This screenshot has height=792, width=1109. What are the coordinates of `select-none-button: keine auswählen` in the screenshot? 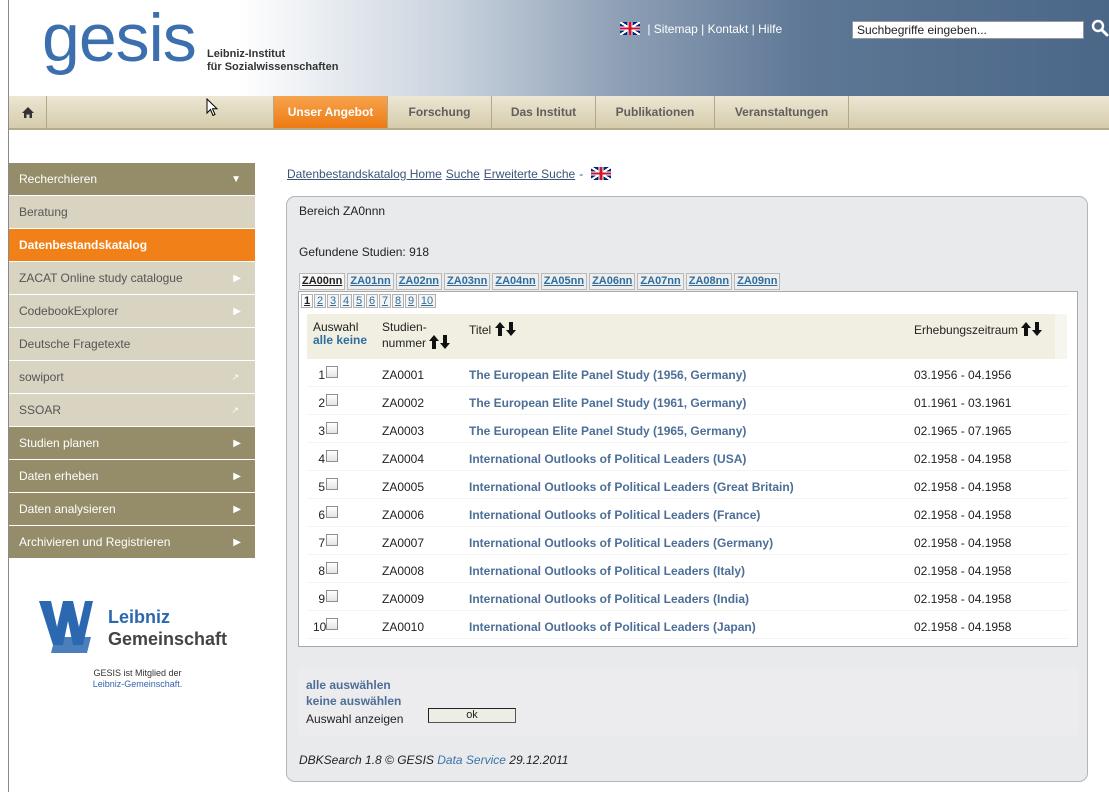 It's located at (353, 701).